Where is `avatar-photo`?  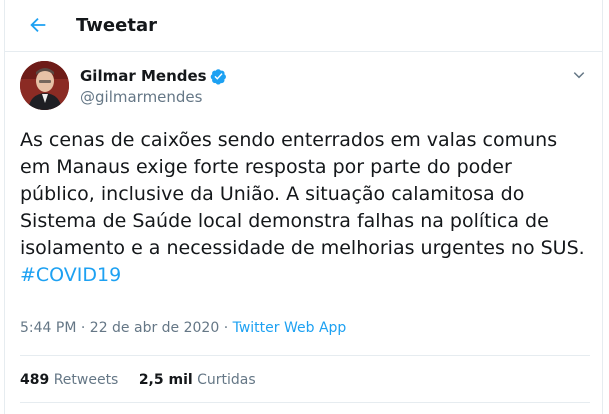 avatar-photo is located at coordinates (44, 85).